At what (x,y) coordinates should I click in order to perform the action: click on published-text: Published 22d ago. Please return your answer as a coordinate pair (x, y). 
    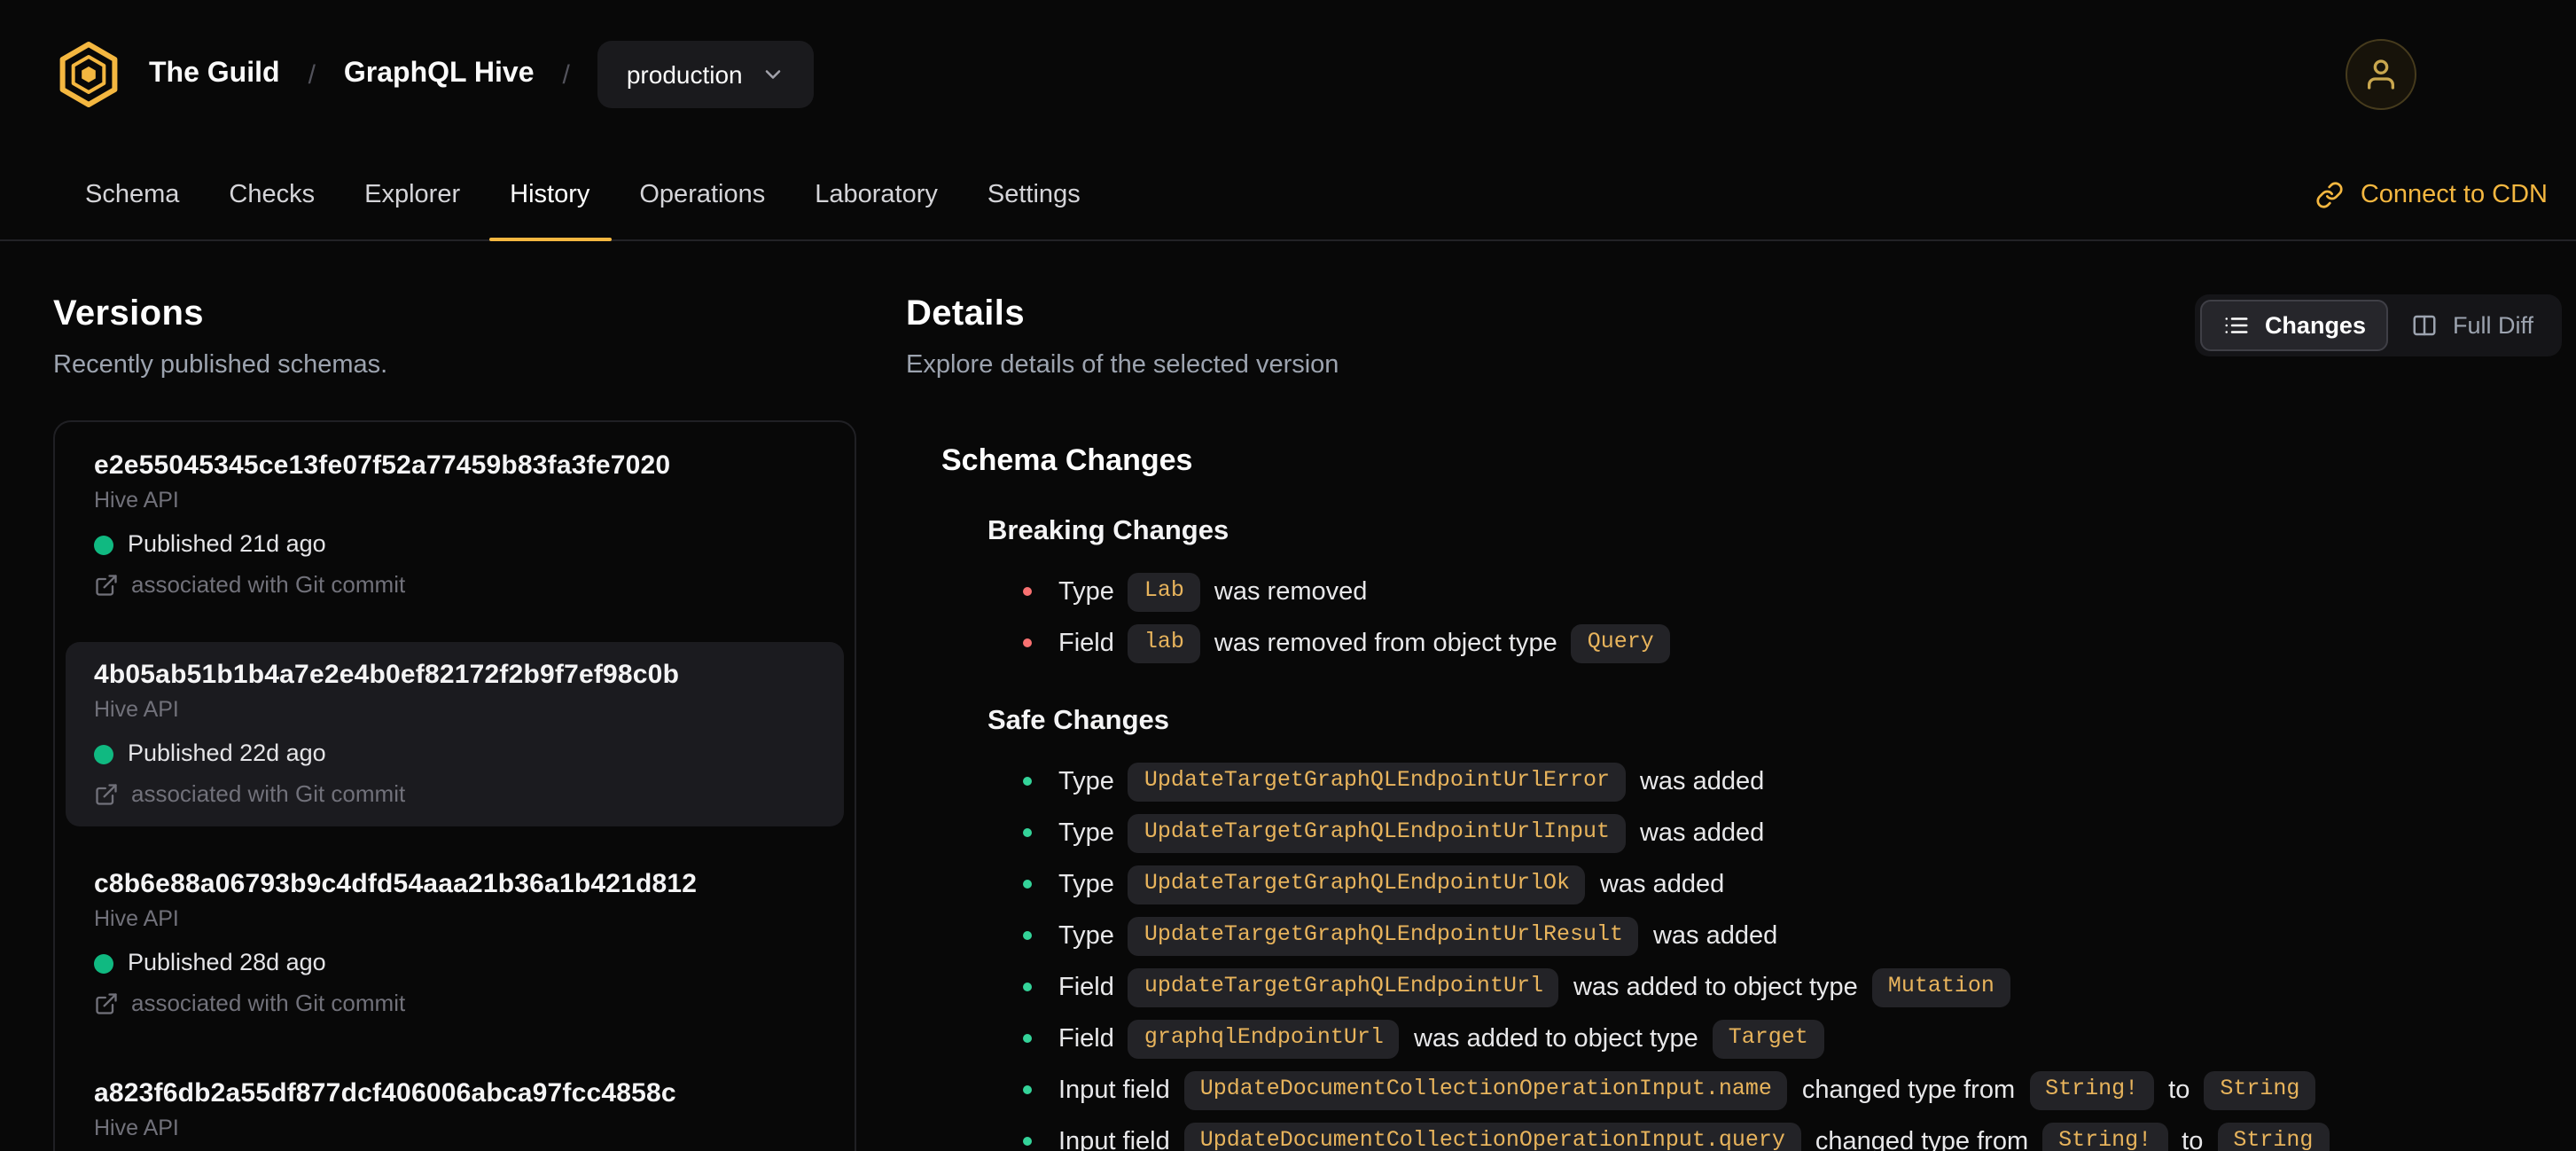
    Looking at the image, I should click on (227, 753).